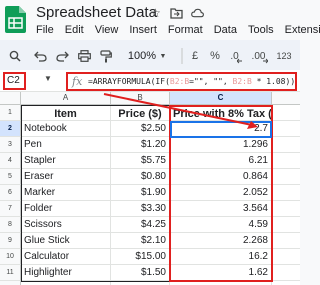 This screenshot has width=320, height=285. I want to click on star-icon: ☆, so click(155, 13).